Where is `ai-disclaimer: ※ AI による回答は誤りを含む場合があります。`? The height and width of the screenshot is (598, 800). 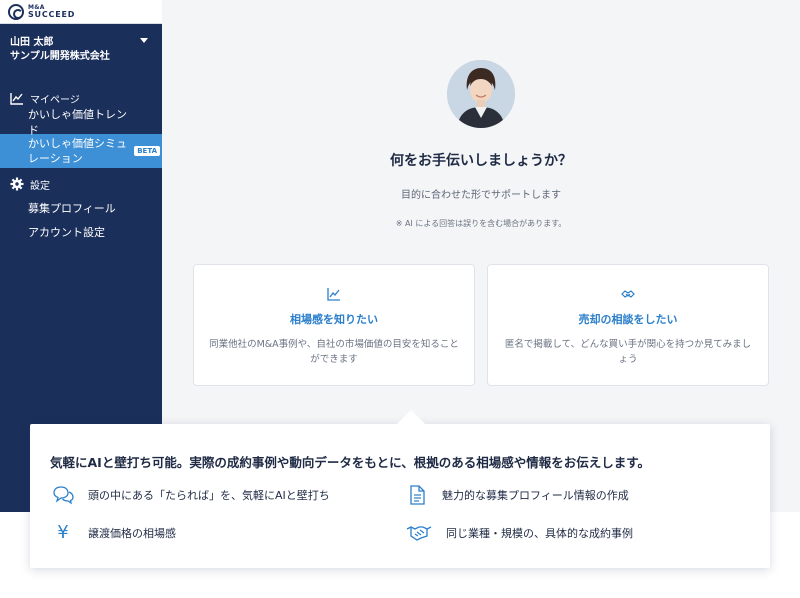 ai-disclaimer: ※ AI による回答は誤りを含む場合があります。 is located at coordinates (481, 223).